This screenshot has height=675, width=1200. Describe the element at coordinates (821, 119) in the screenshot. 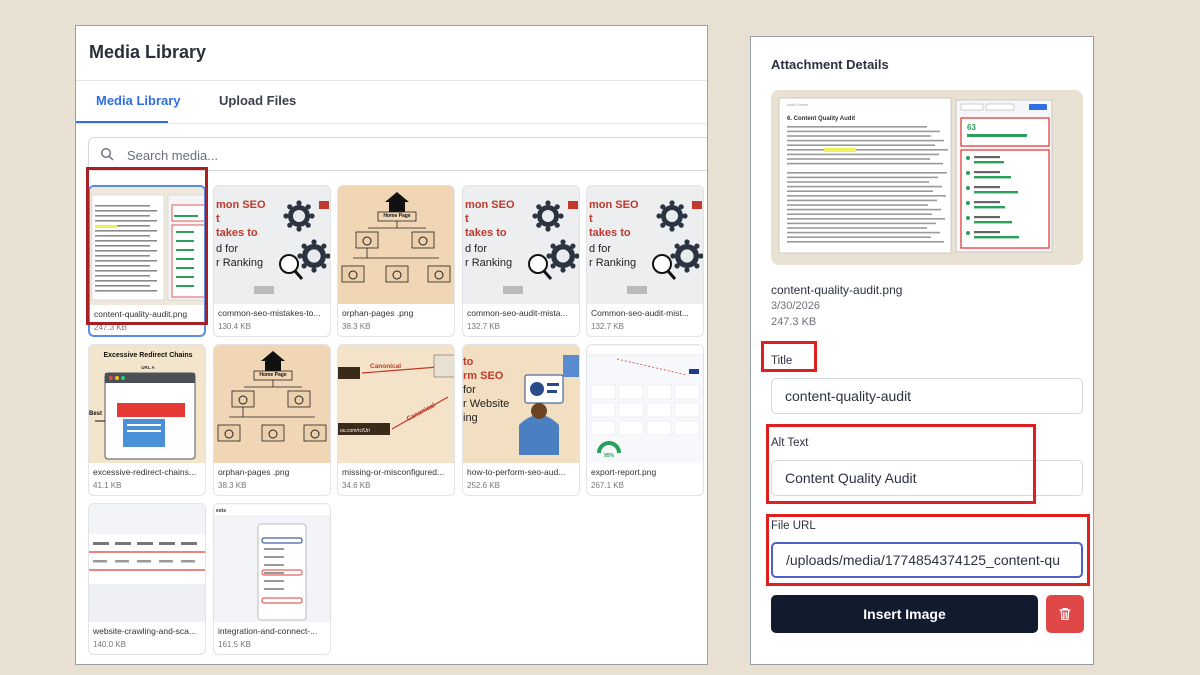

I see `preview-heading: 6. Content Quality Audit` at that location.